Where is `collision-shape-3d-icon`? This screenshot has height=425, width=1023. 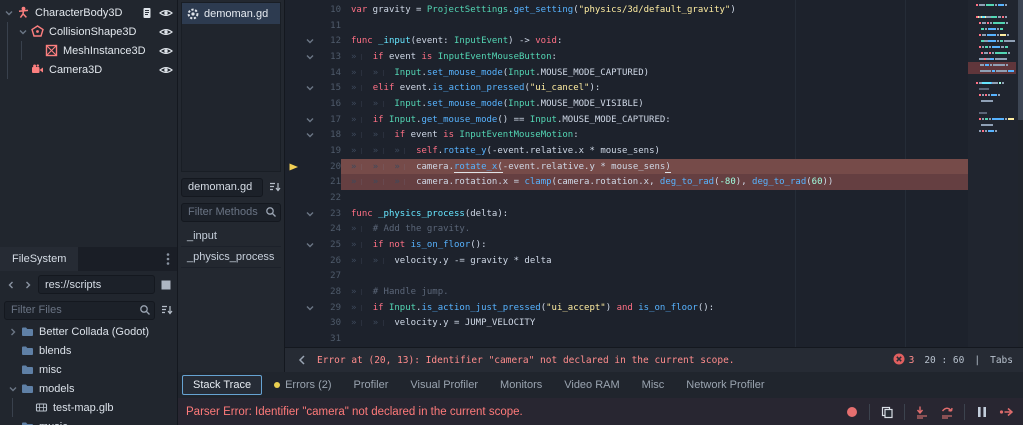
collision-shape-3d-icon is located at coordinates (37, 31).